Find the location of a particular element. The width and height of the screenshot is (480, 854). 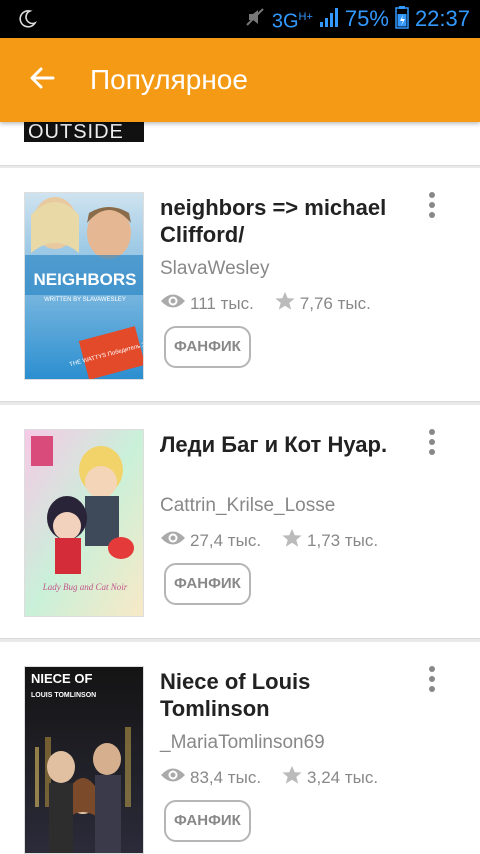

story-cover-subtitle: WRITTEN BY SLAVAWESLEY is located at coordinates (85, 300).